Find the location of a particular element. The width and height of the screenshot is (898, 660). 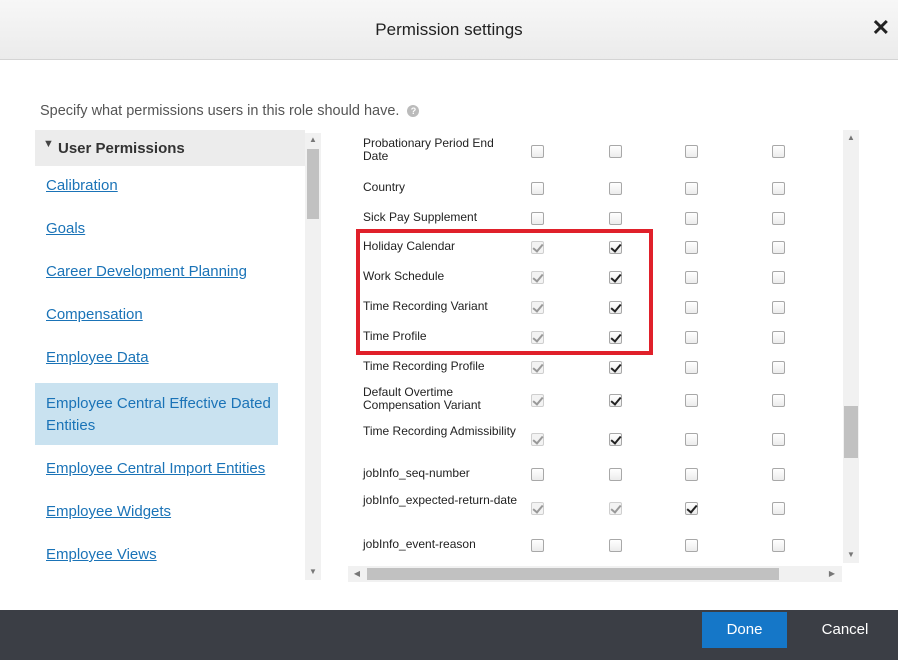

group-label: User Permissions is located at coordinates (121, 148).